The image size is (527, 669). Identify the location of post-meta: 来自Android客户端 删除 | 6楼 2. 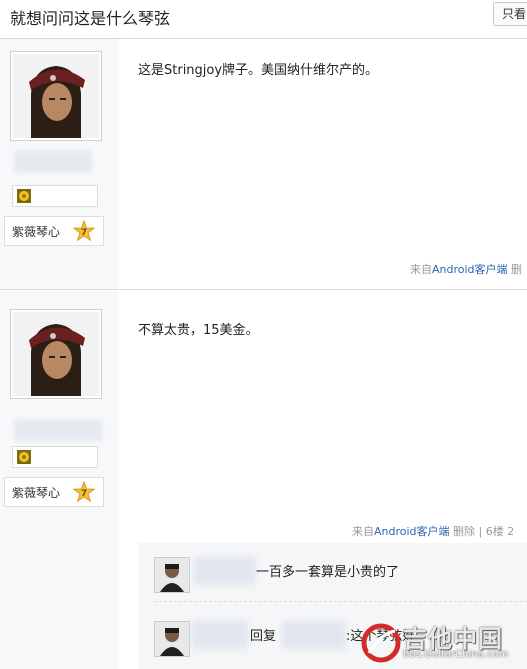
(433, 531).